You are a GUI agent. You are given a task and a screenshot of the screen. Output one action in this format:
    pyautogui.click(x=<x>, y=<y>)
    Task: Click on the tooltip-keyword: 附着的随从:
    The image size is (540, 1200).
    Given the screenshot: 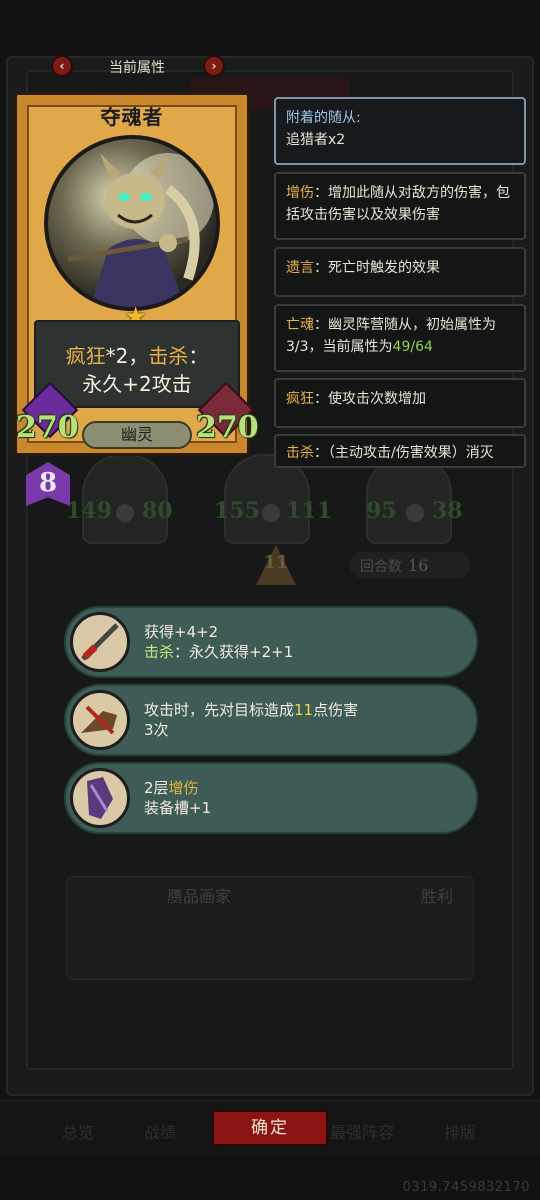 What is the action you would take?
    pyautogui.click(x=323, y=118)
    